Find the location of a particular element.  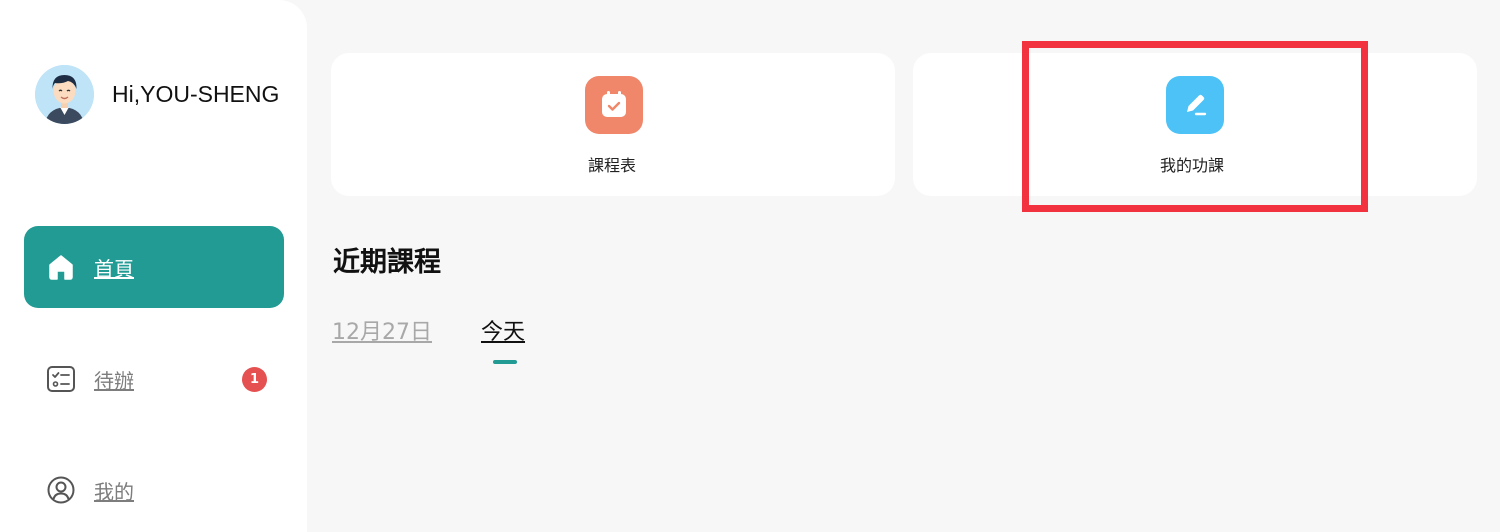

user-profile: Hi,YOU-SHENG is located at coordinates (157, 94).